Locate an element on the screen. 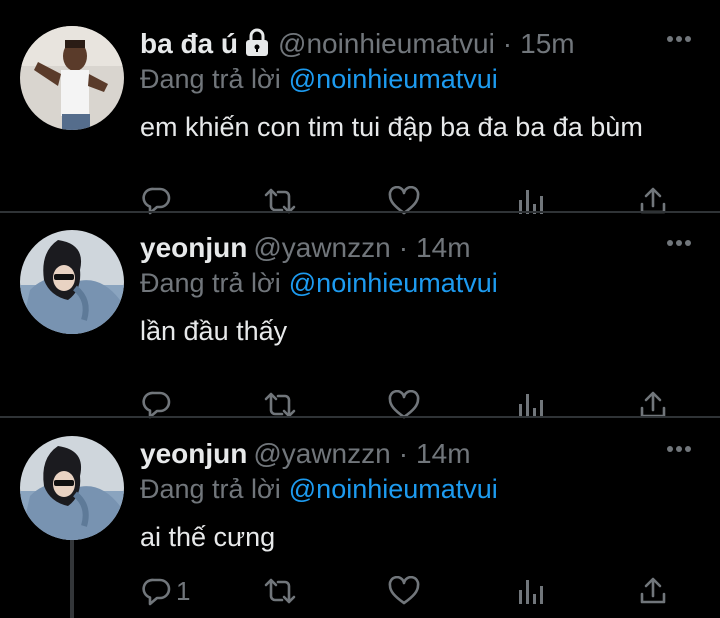  tweet-text: ai thế cưng is located at coordinates (208, 537).